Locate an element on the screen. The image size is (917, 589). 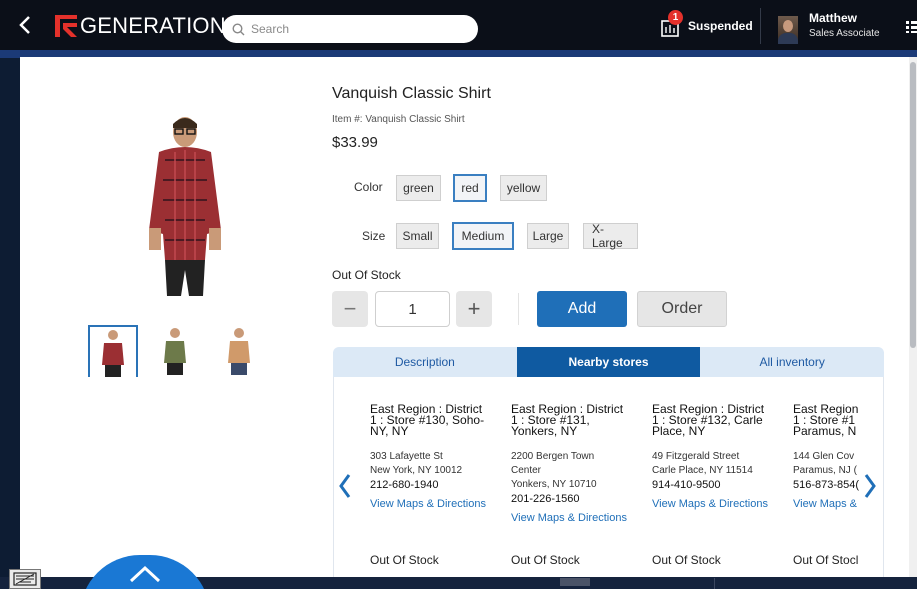
brand-name: GENERATIONN is located at coordinates (161, 26).